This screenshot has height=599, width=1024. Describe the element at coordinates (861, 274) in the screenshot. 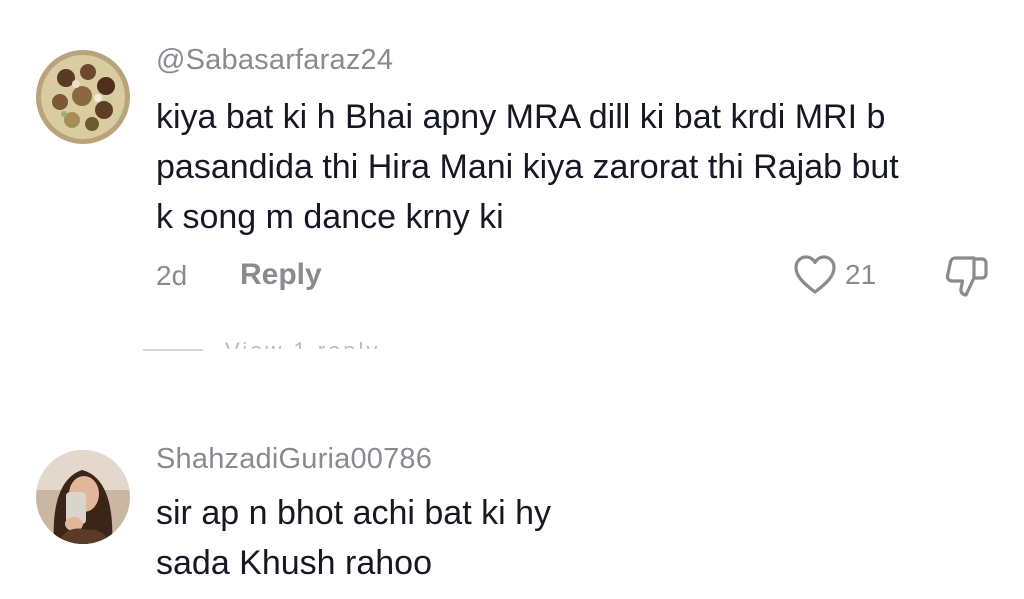

I see `like-count: 21` at that location.